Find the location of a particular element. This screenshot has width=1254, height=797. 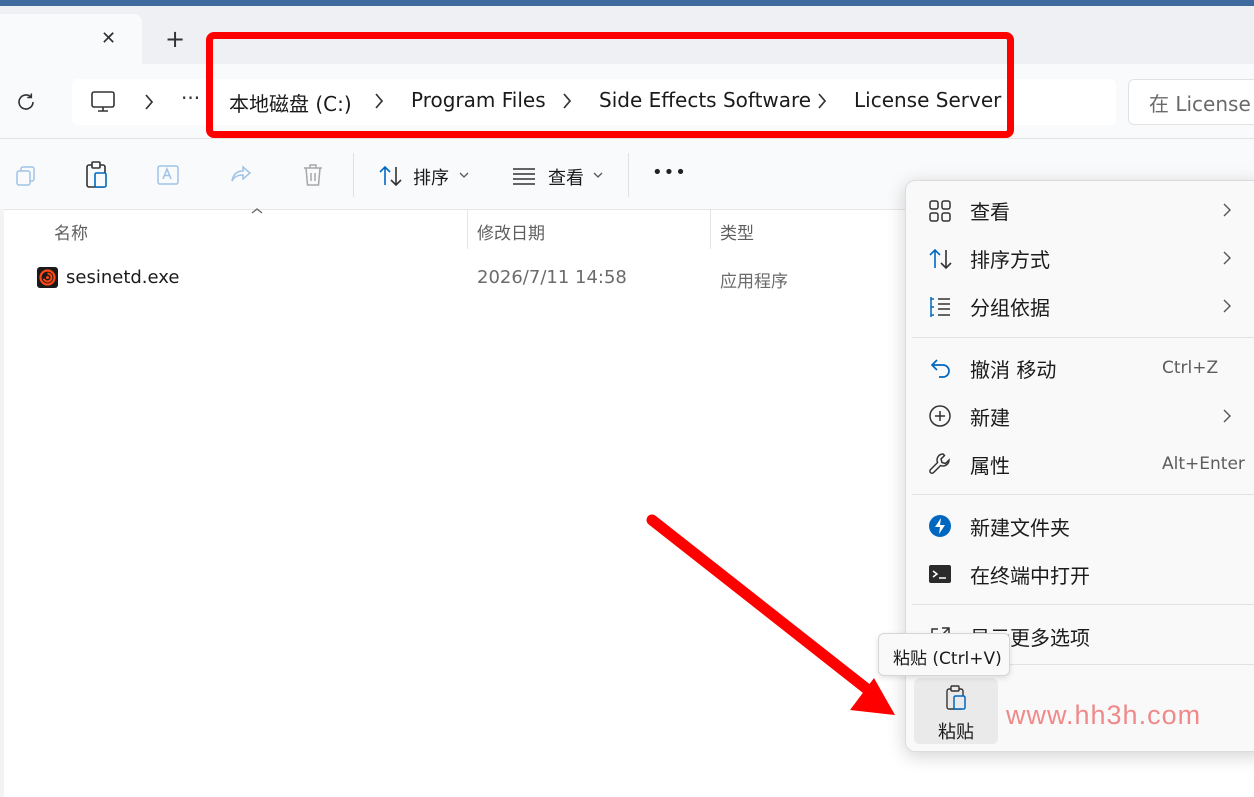

share-icon is located at coordinates (241, 175).